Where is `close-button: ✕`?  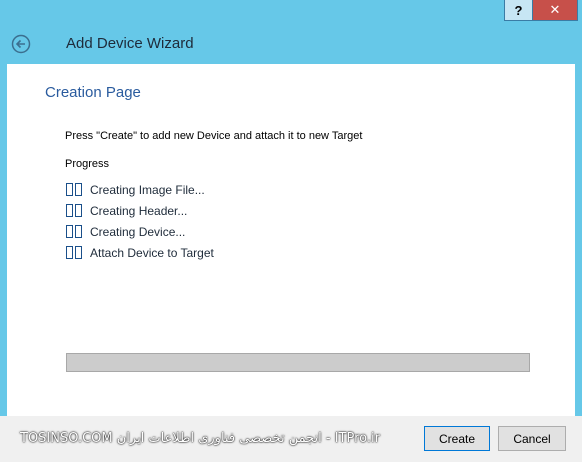
close-button: ✕ is located at coordinates (555, 10).